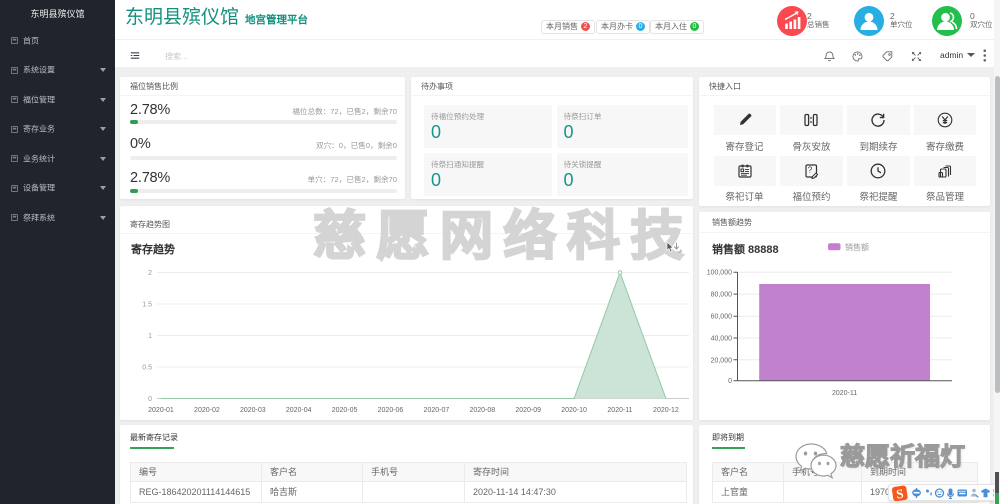  I want to click on svg-text: 1, so click(150, 336).